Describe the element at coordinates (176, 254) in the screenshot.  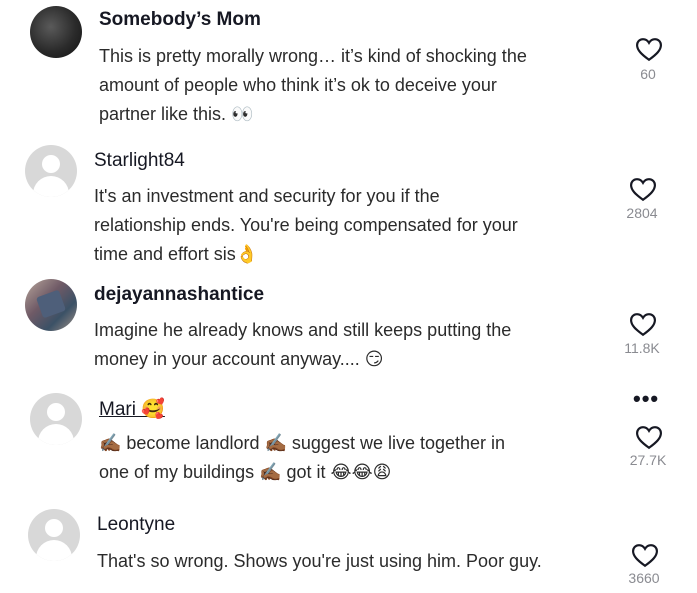
I see `comment-line: time and effort sis👌` at that location.